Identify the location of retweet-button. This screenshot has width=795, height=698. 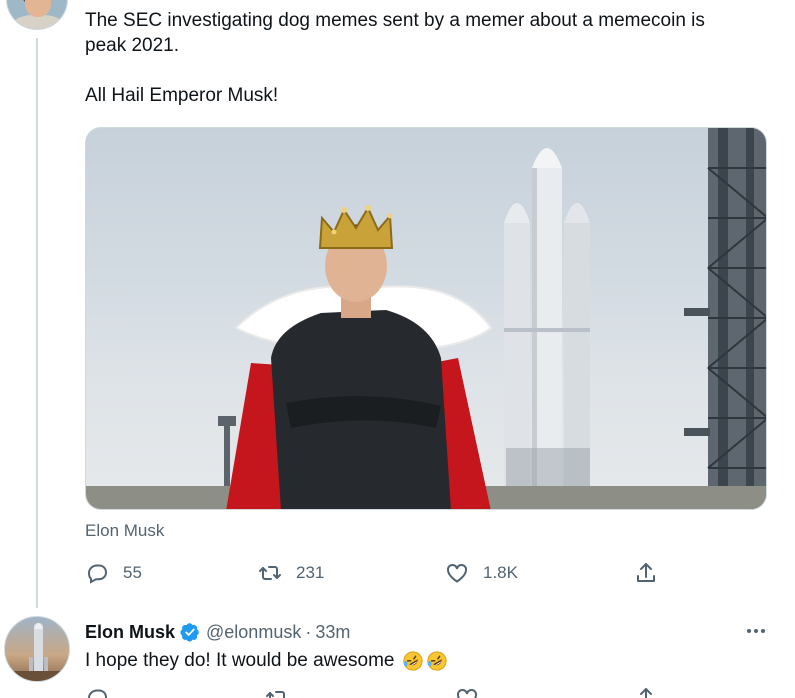
(284, 692).